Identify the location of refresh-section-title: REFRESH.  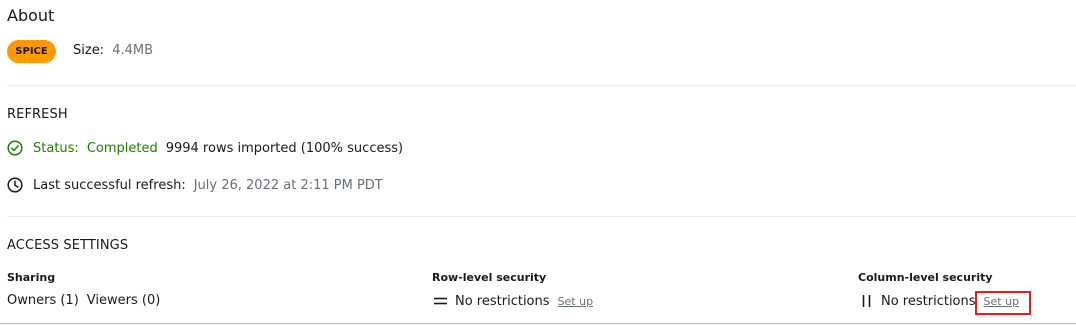
(37, 114).